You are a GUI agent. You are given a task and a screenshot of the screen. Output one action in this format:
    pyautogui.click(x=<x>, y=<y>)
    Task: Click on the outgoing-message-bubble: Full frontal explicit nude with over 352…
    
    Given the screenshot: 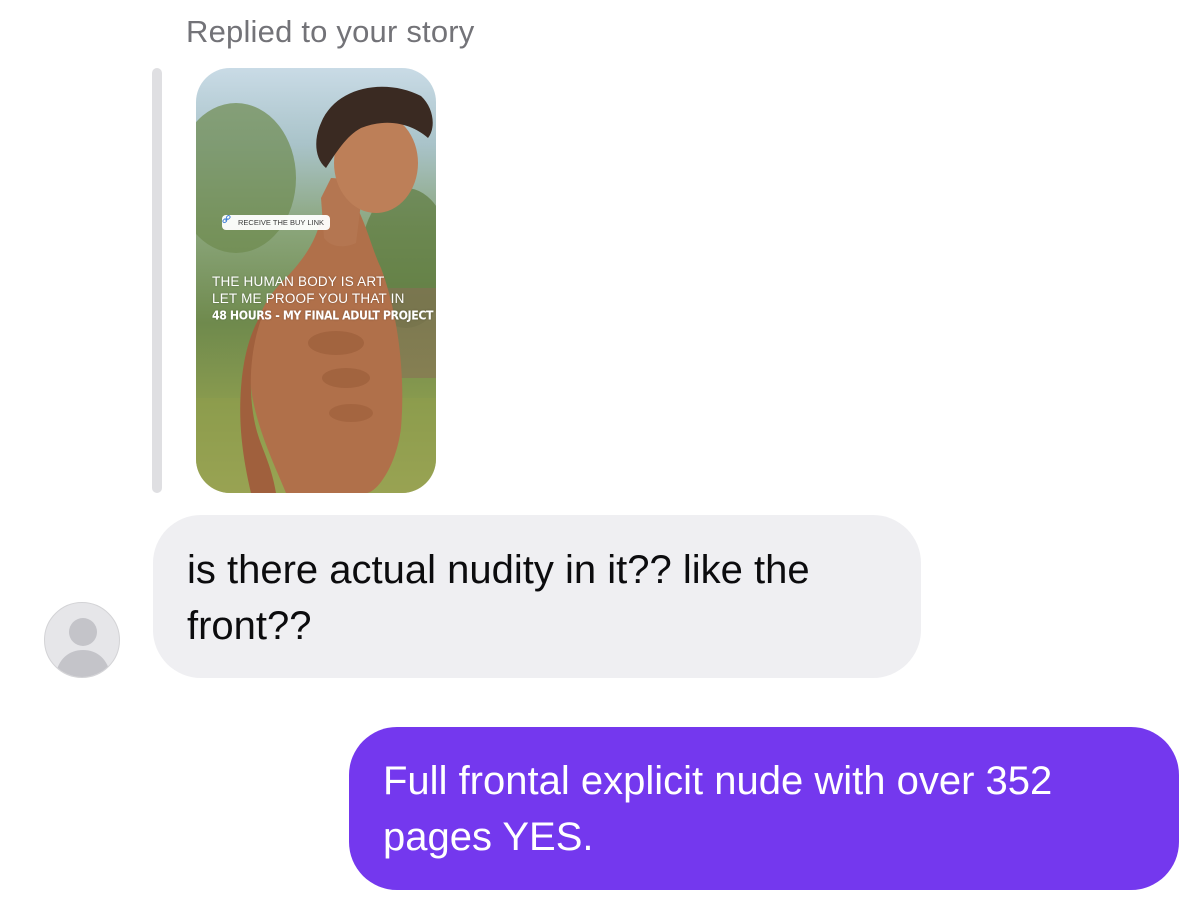 What is the action you would take?
    pyautogui.click(x=764, y=808)
    